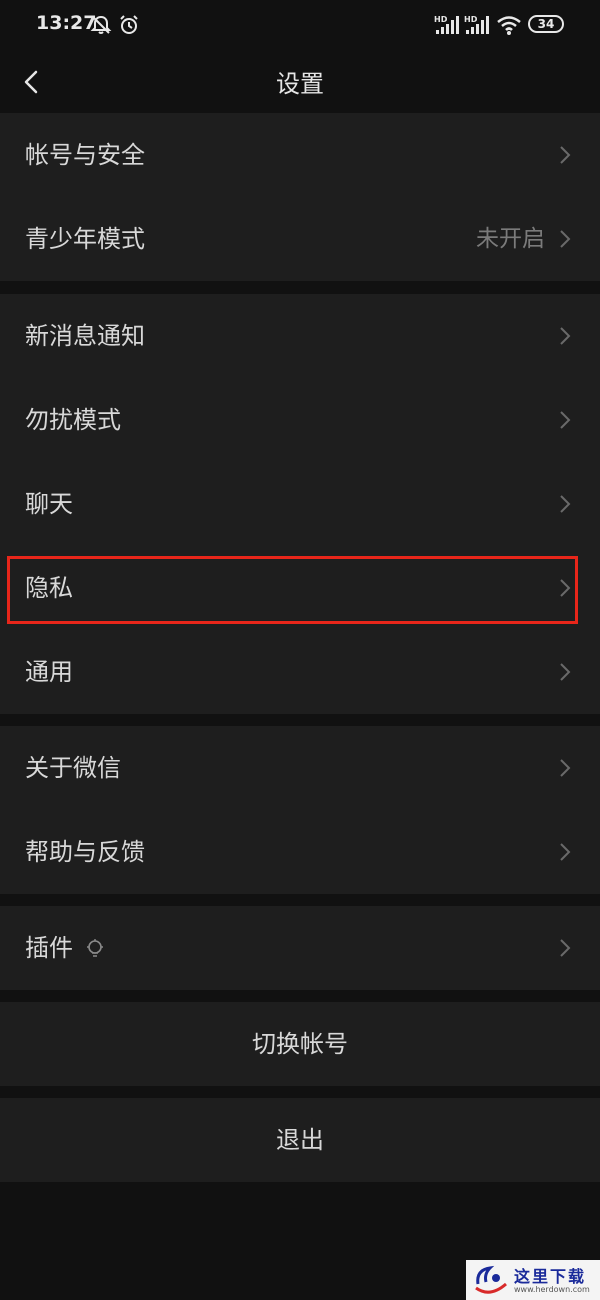 This screenshot has width=600, height=1300. I want to click on logout-button: 退出, so click(300, 1140).